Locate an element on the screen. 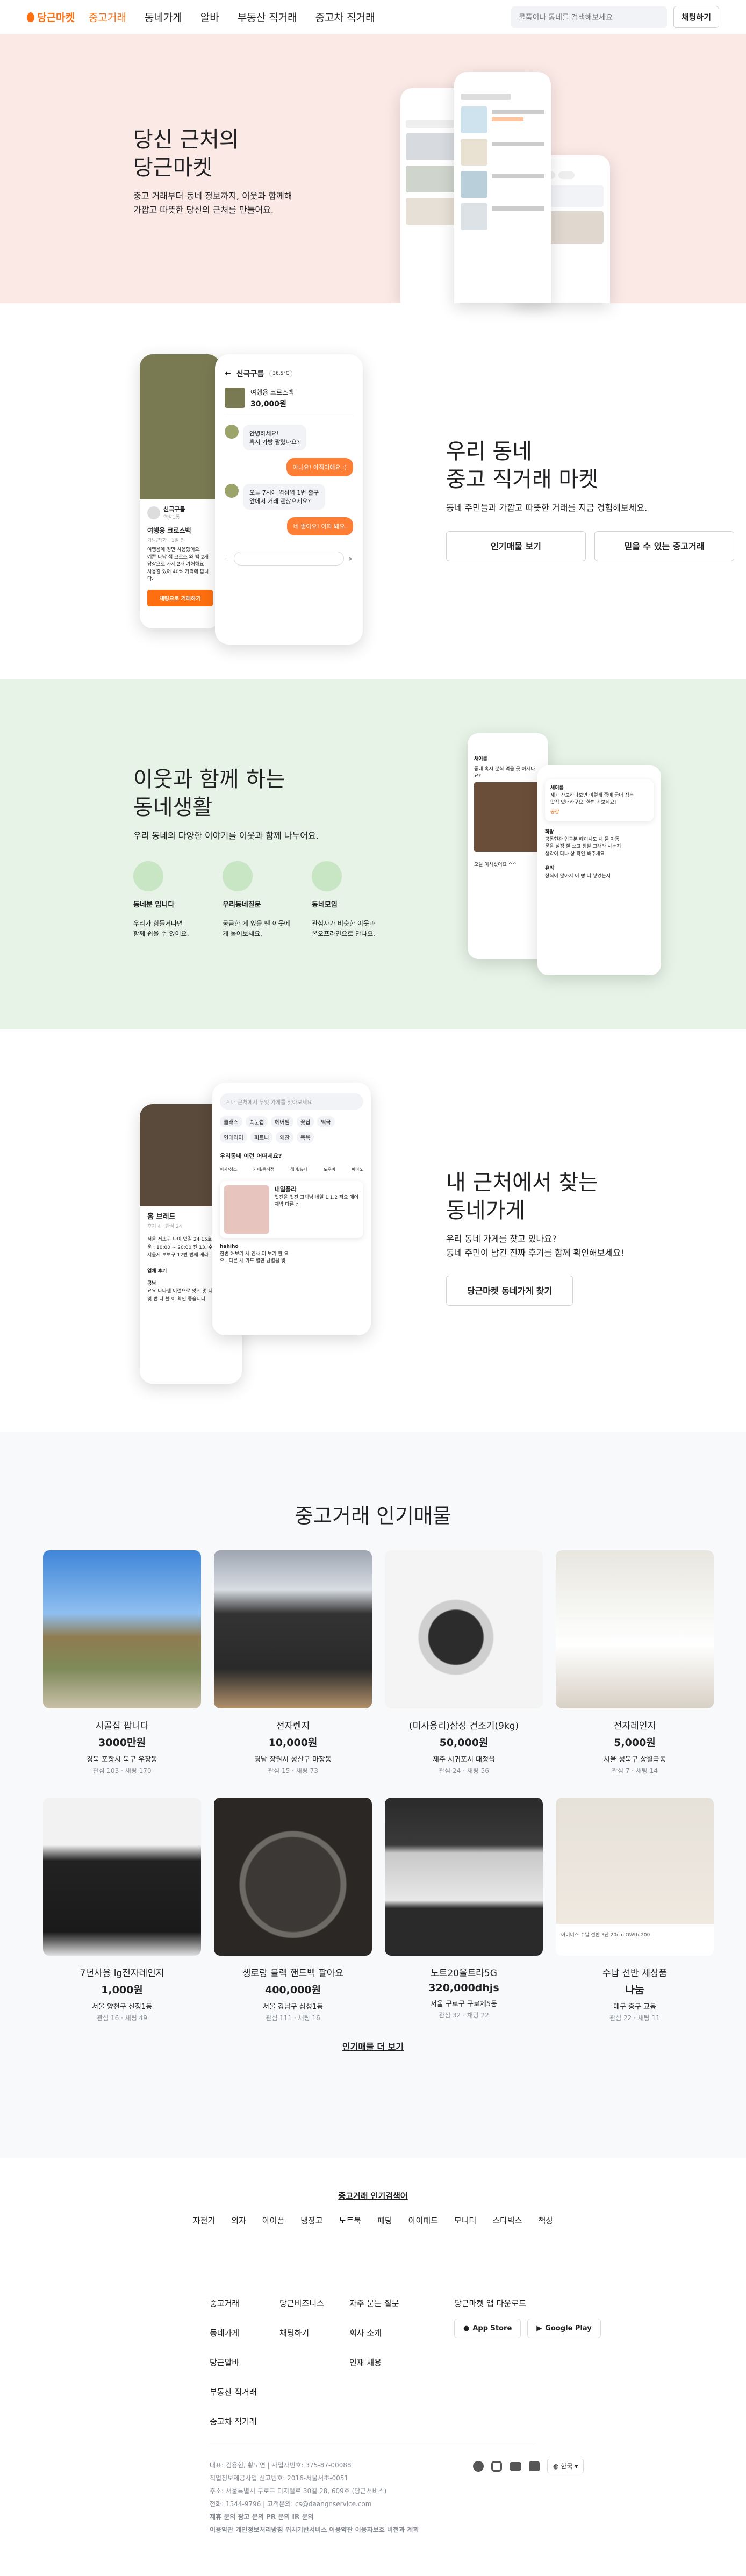 This screenshot has width=746, height=2576. instagram-icon is located at coordinates (496, 2466).